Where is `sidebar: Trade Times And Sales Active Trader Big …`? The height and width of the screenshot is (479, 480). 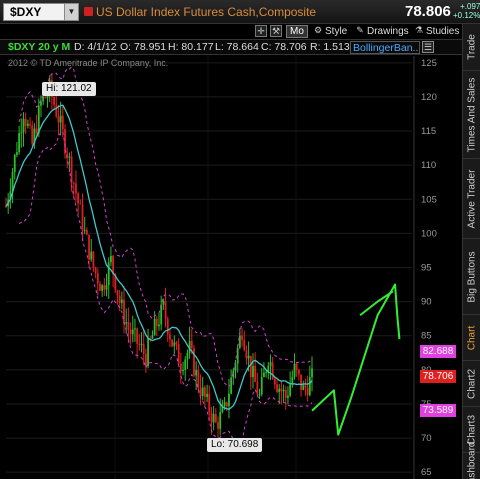
sidebar: Trade Times And Sales Active Trader Big … is located at coordinates (471, 251).